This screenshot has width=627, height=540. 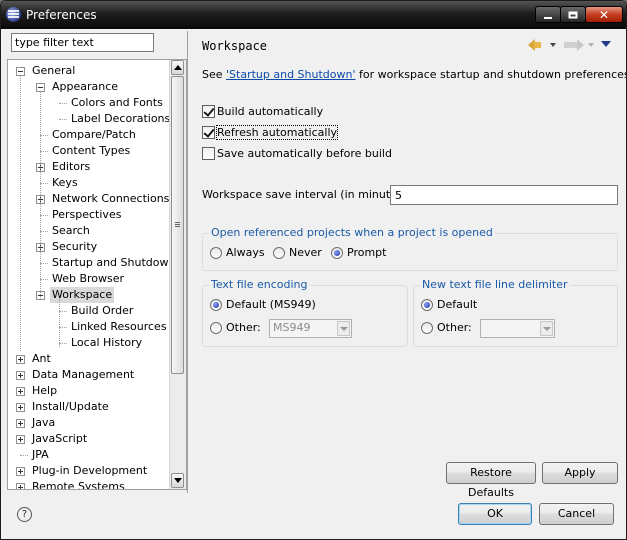 What do you see at coordinates (216, 328) in the screenshot?
I see `encoding-other-radio` at bounding box center [216, 328].